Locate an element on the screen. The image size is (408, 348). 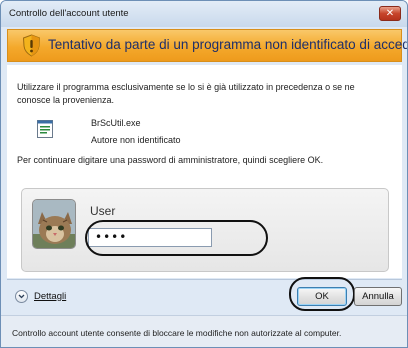
password-highlight-oval is located at coordinates (176, 238).